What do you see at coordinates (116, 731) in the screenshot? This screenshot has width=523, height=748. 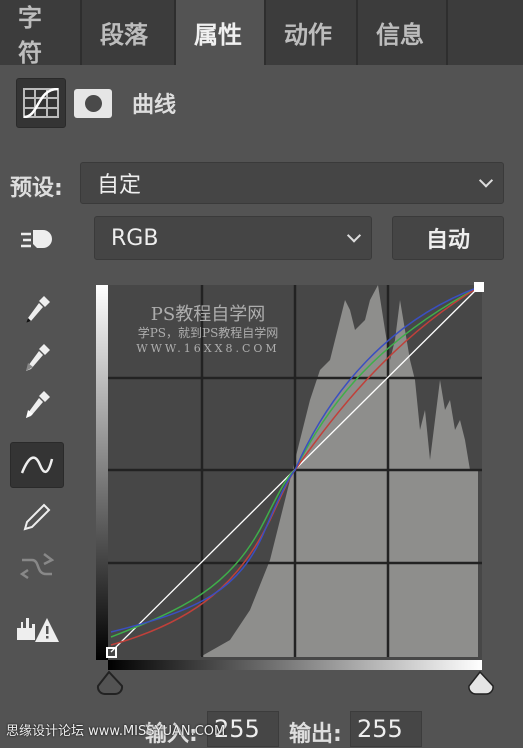 I see `footer-watermark: 思缘设计论坛 www.MISSYUAN.COM` at bounding box center [116, 731].